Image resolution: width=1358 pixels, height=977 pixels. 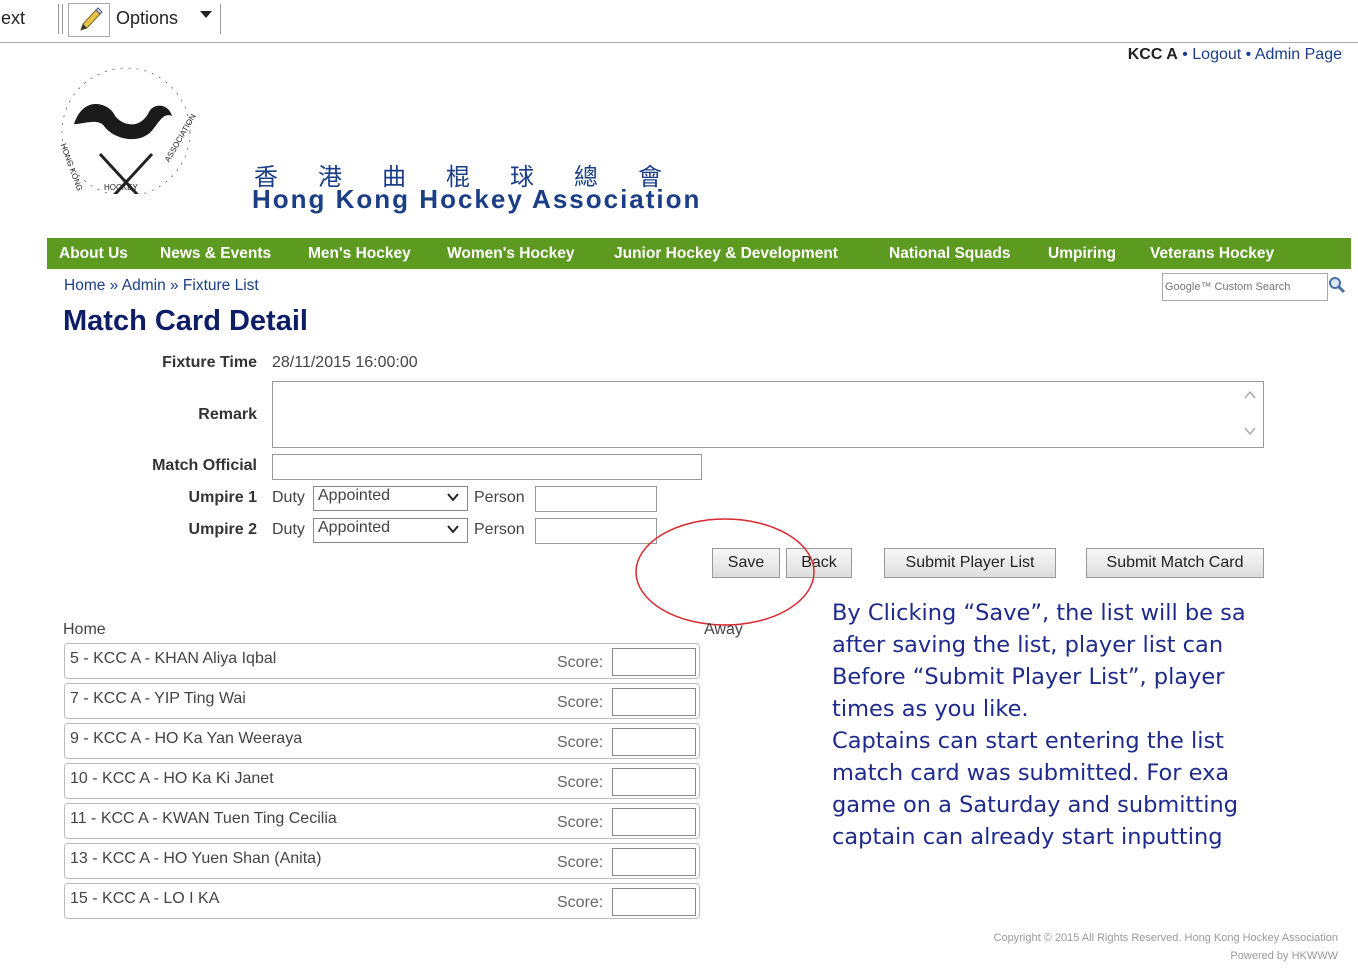 What do you see at coordinates (185, 321) in the screenshot?
I see `page-title: Match Card Detail` at bounding box center [185, 321].